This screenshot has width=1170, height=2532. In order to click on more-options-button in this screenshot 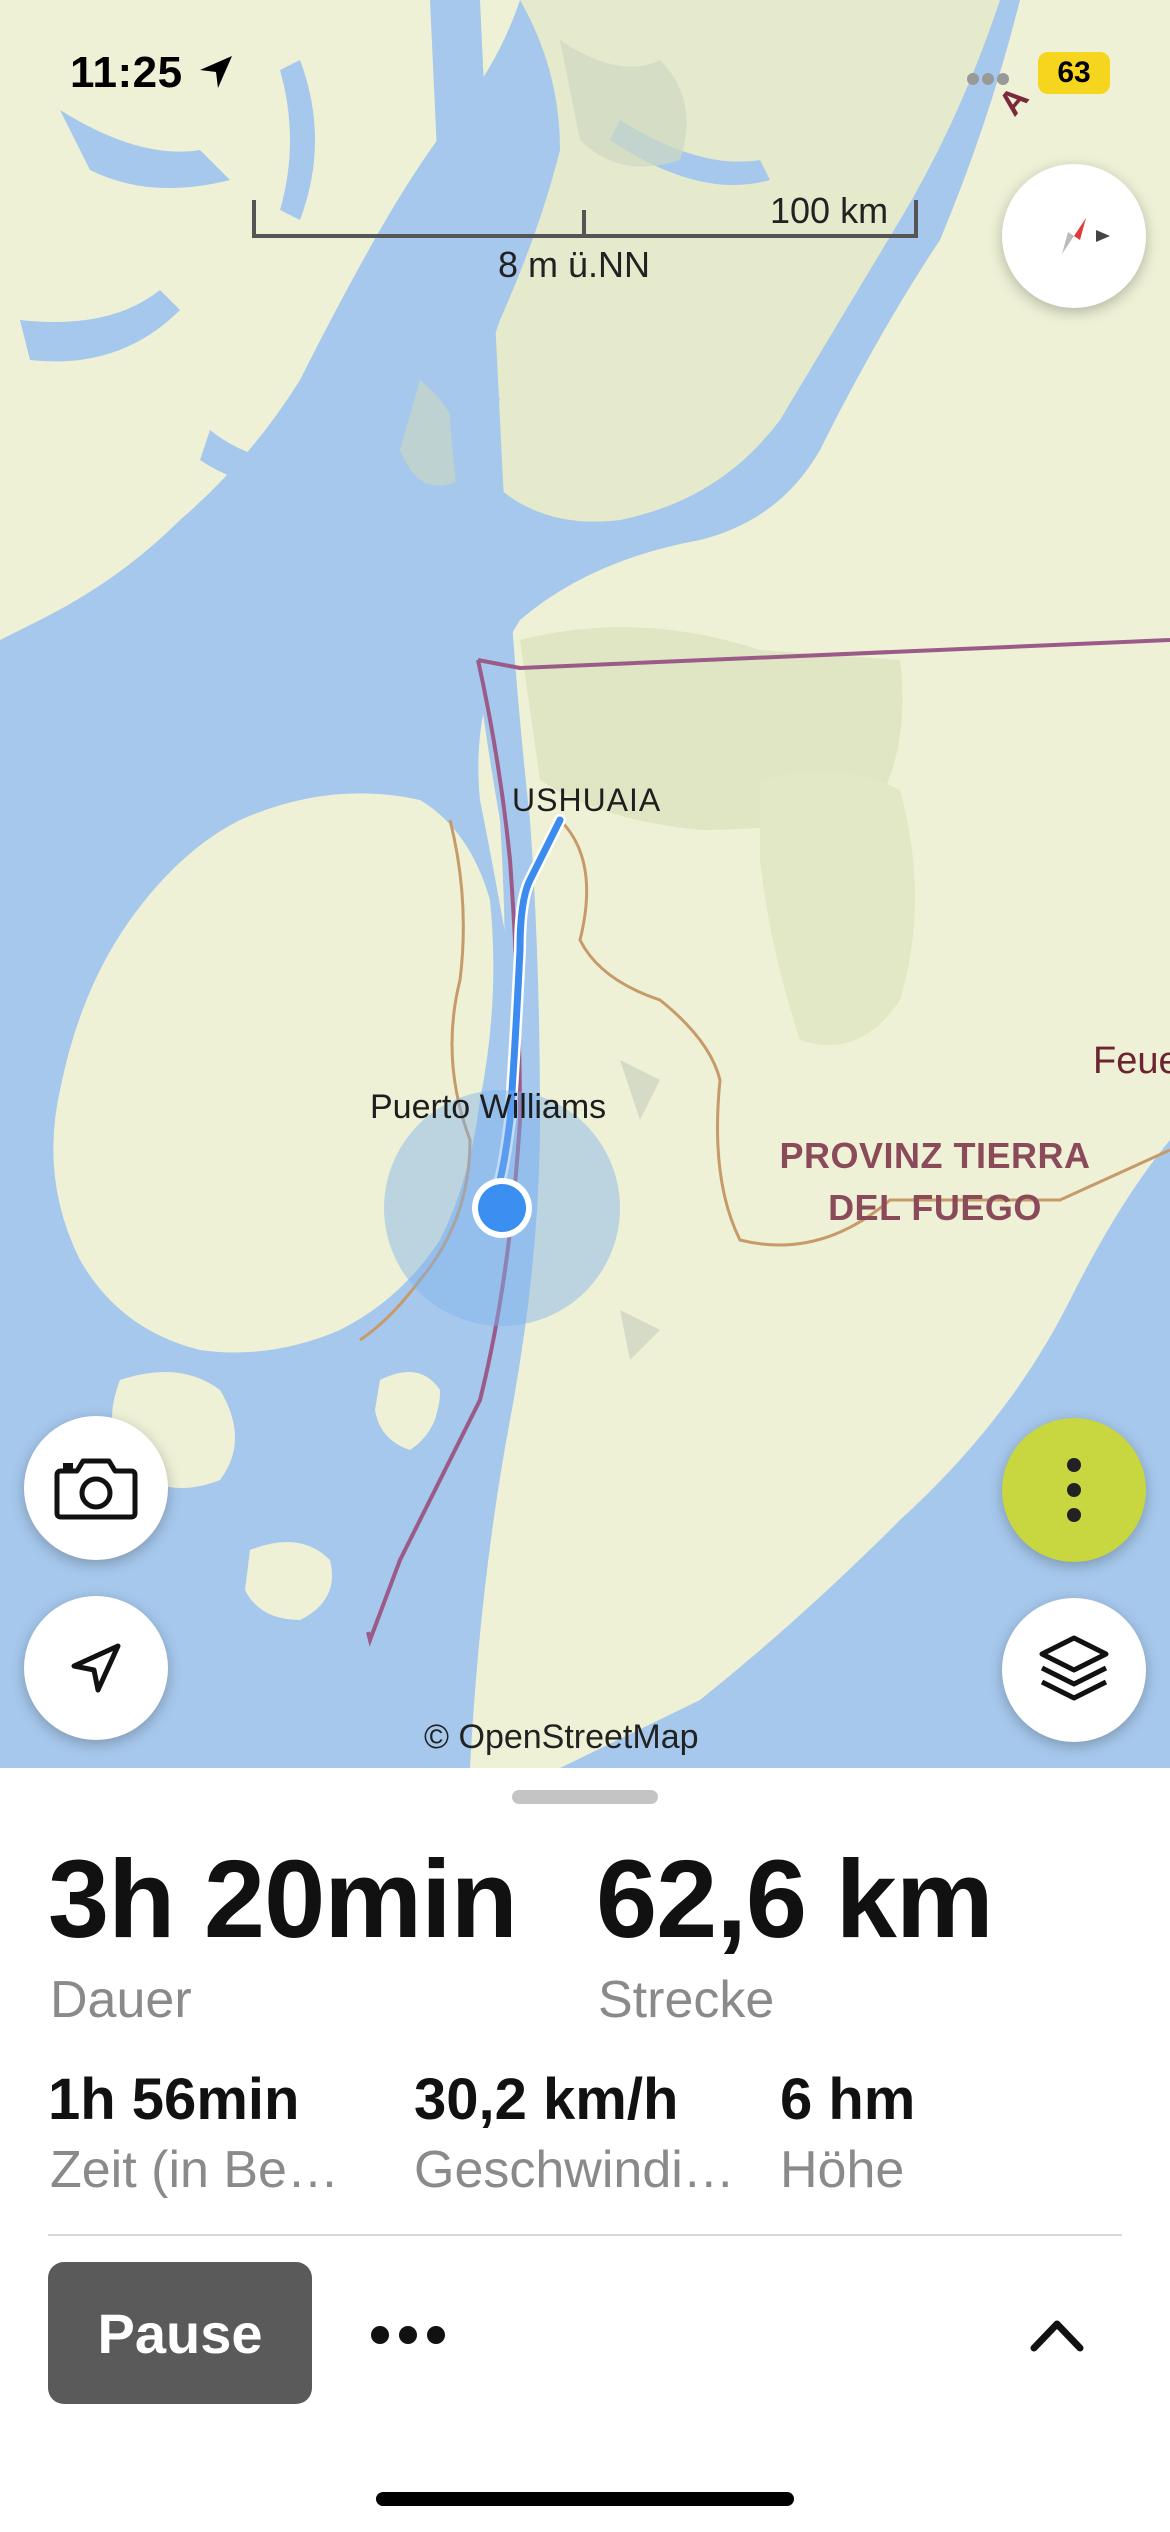, I will do `click(1074, 1490)`.